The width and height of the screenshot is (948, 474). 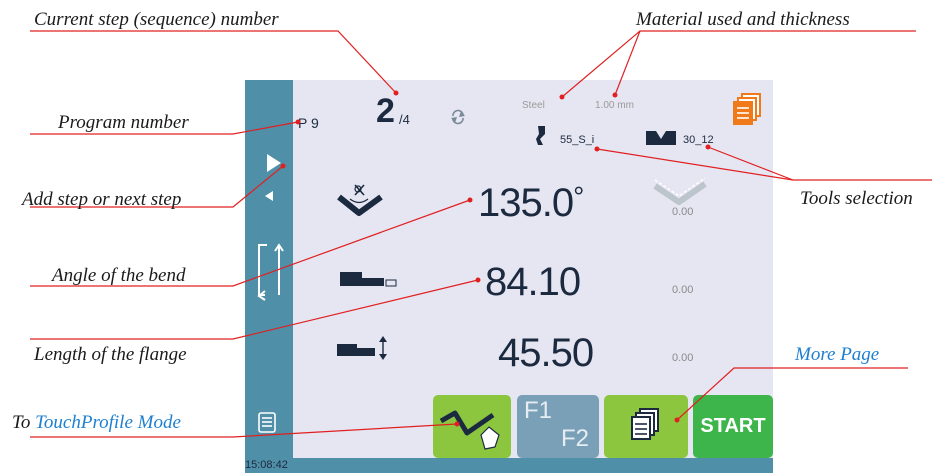 I want to click on callout-touchprofile: To TouchProfile Mode, so click(x=96, y=422).